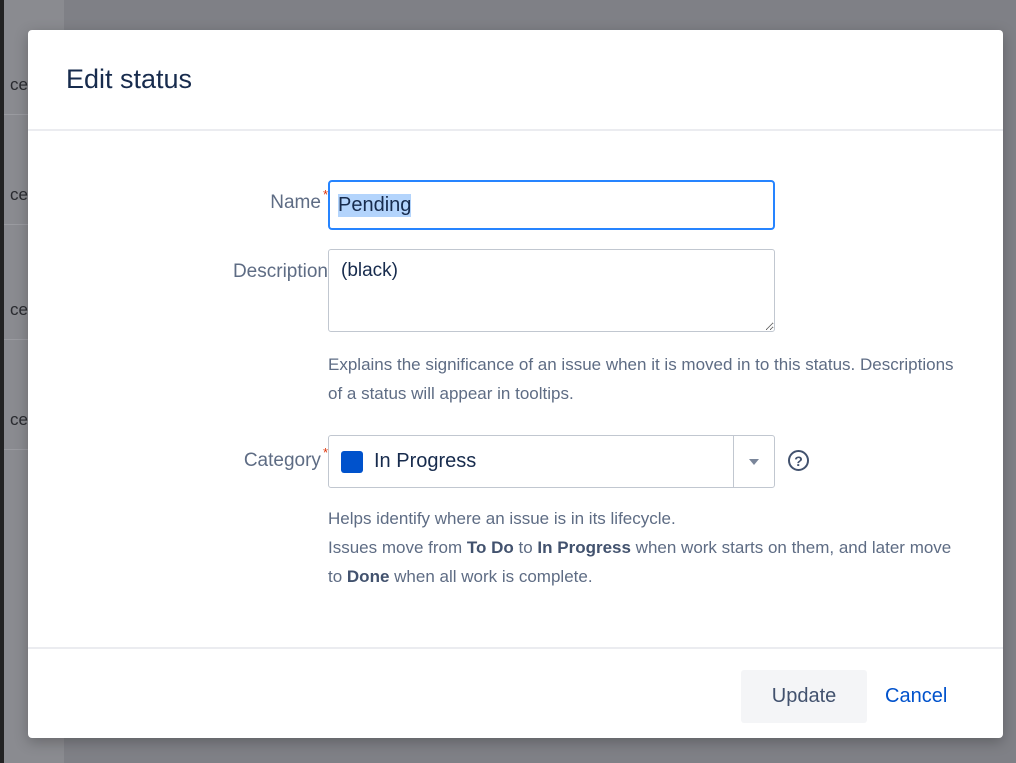 This screenshot has height=763, width=1016. I want to click on category-color-swatch, so click(352, 461).